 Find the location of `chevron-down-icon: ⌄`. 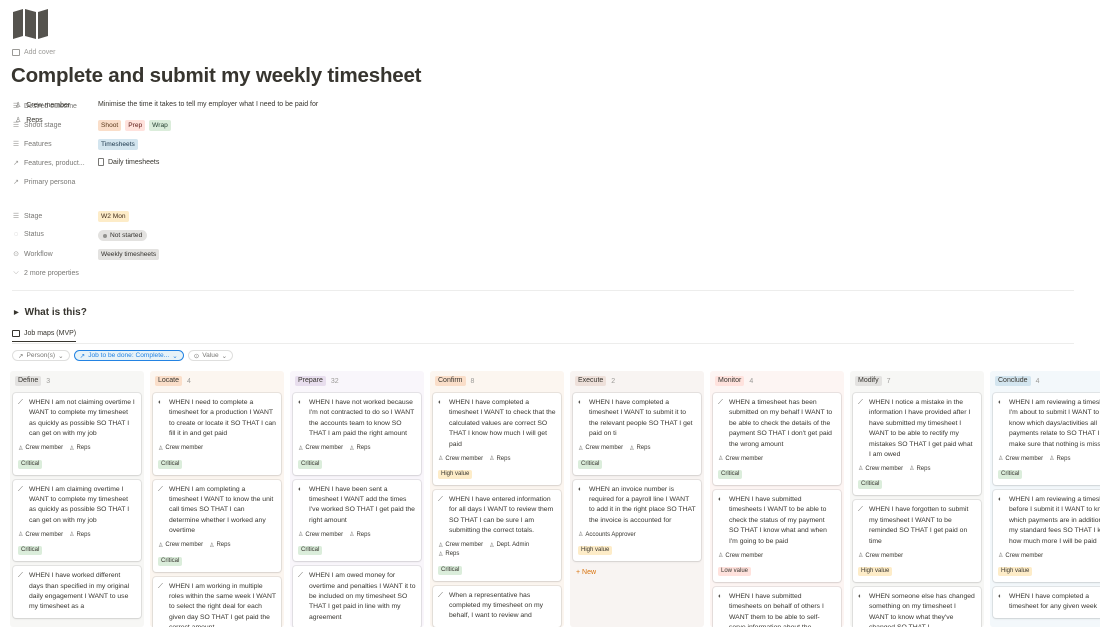

chevron-down-icon: ⌄ is located at coordinates (224, 356).